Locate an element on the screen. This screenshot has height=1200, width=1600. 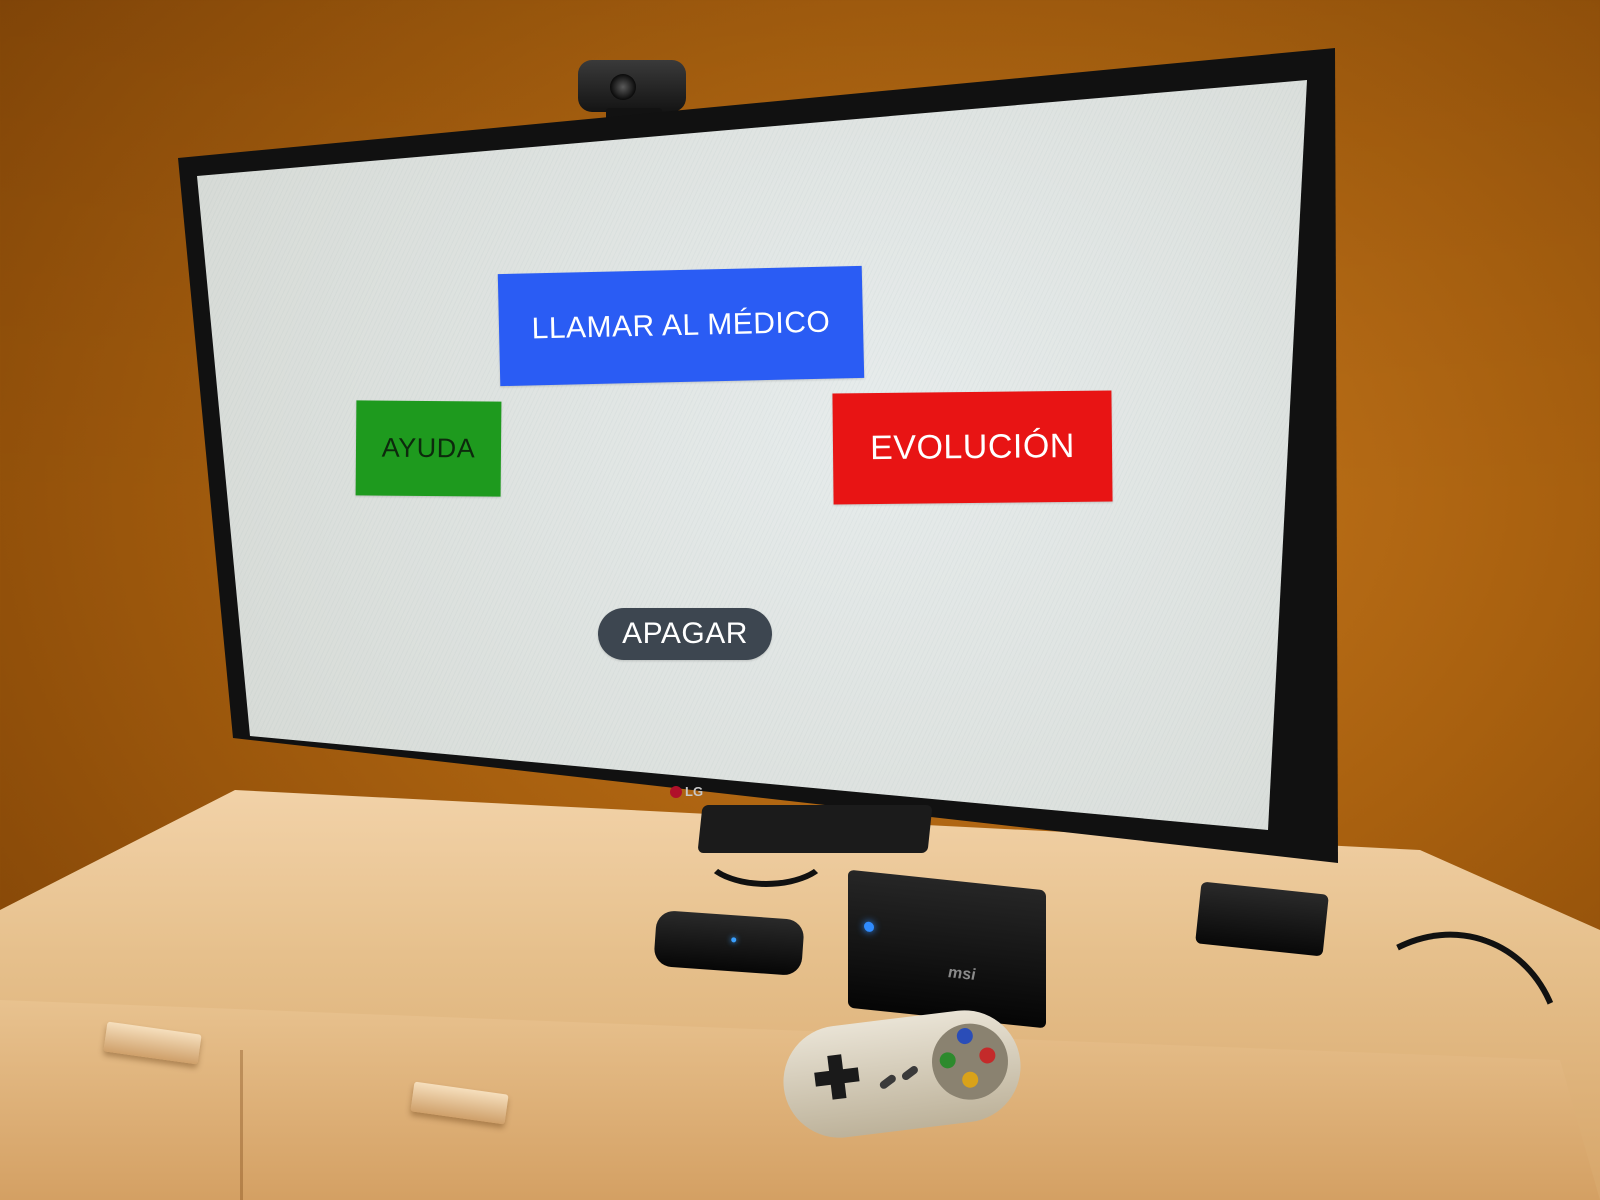
power-off-label: APAGAR is located at coordinates (685, 633).